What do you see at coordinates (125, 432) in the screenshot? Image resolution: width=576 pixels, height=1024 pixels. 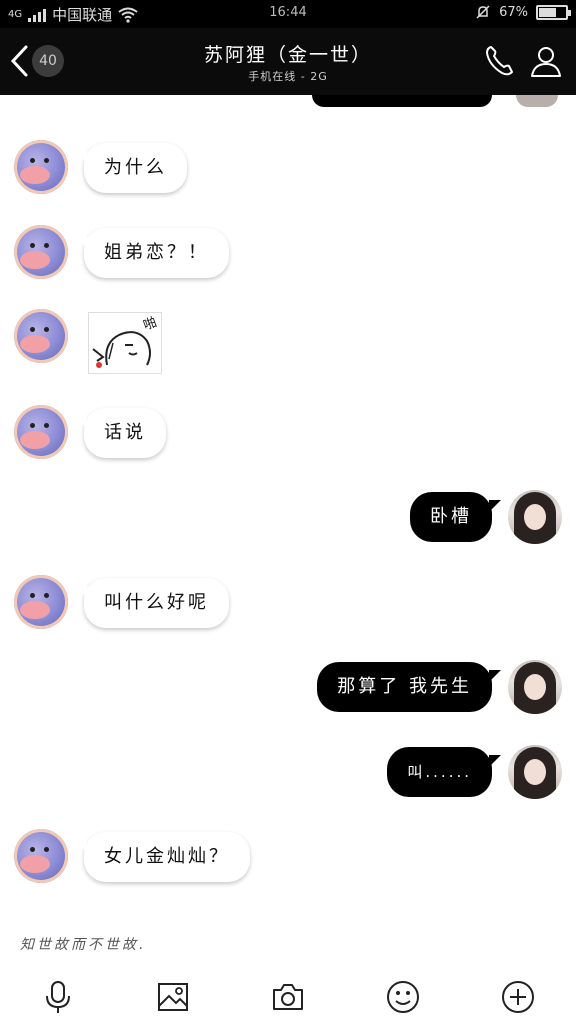 I see `message-text: 话说` at bounding box center [125, 432].